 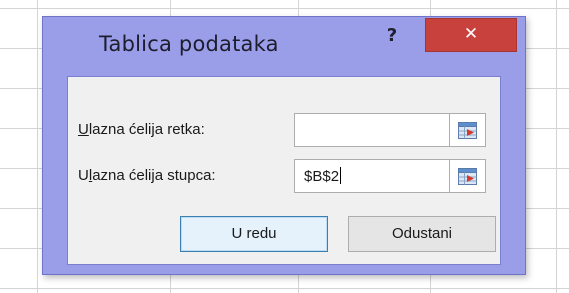 I want to click on cancel-button: Odustani, so click(x=422, y=234).